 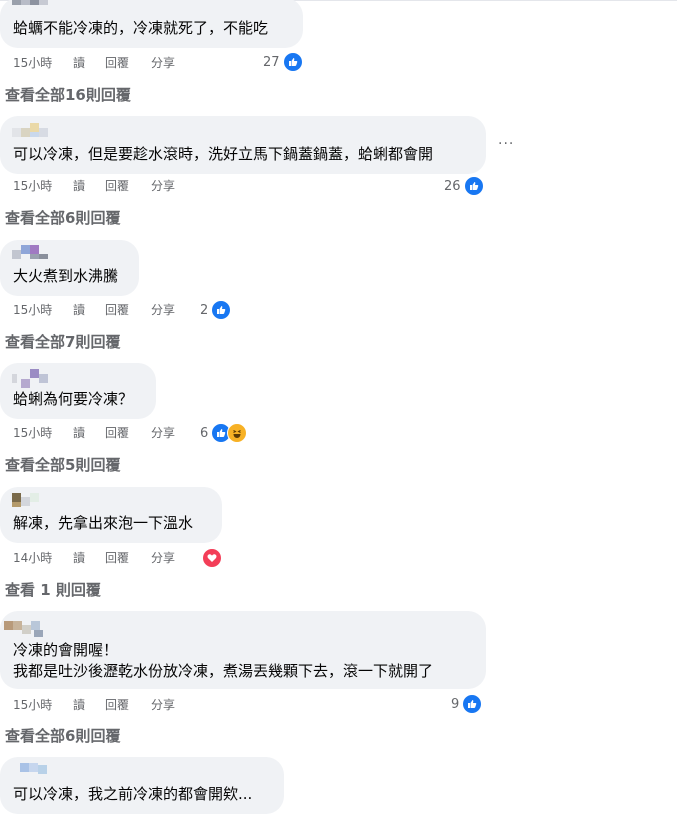 I want to click on view-all-replies: 查看全部7則回覆, so click(x=62, y=341).